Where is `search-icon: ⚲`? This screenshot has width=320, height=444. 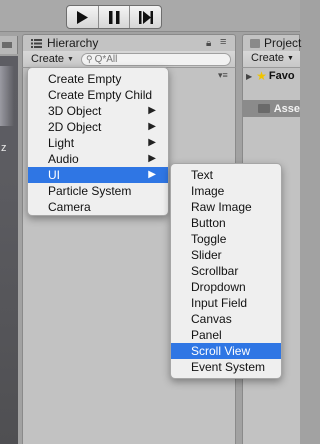
search-icon: ⚲ is located at coordinates (89, 59).